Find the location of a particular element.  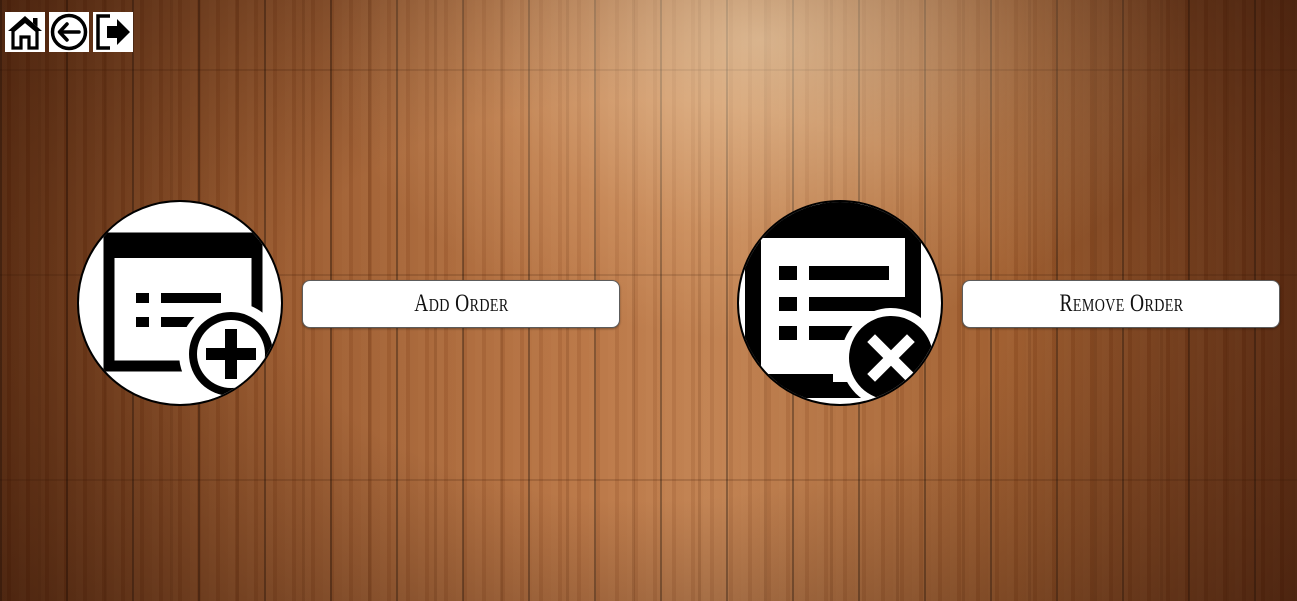

order-remove-icon is located at coordinates (840, 303).